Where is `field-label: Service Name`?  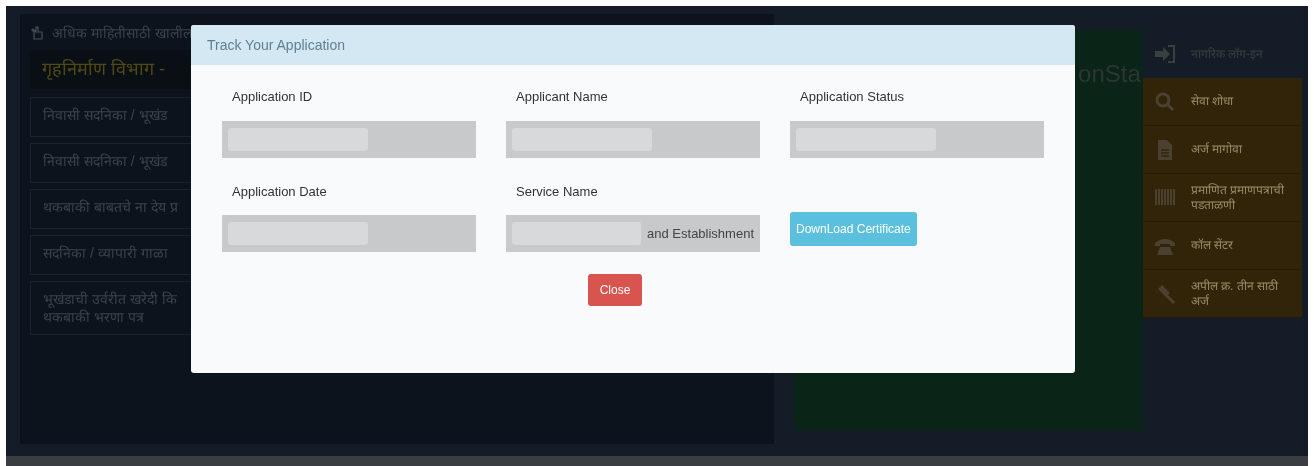
field-label: Service Name is located at coordinates (557, 191).